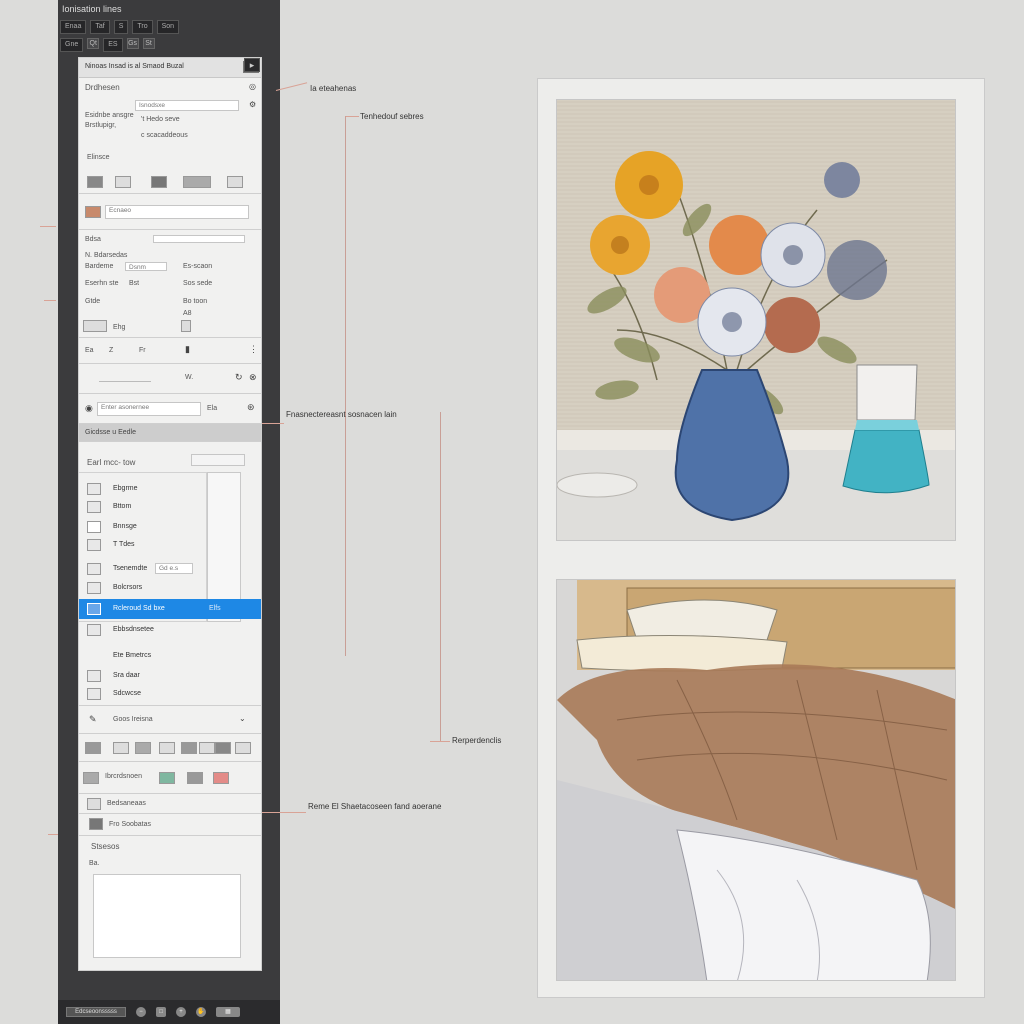 Image resolution: width=1024 pixels, height=1024 pixels. I want to click on attr-row-b-mid: Dsnm, so click(146, 266).